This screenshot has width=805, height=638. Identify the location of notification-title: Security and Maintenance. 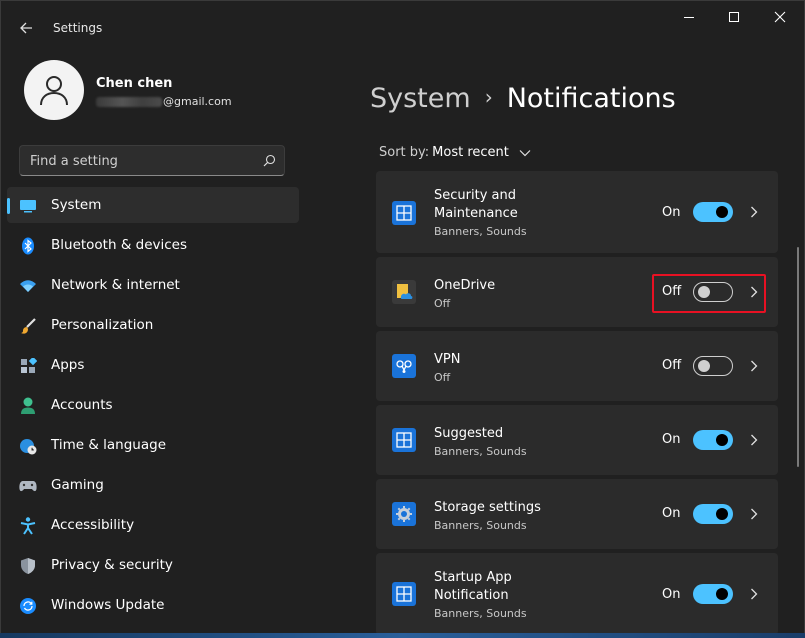
(476, 204).